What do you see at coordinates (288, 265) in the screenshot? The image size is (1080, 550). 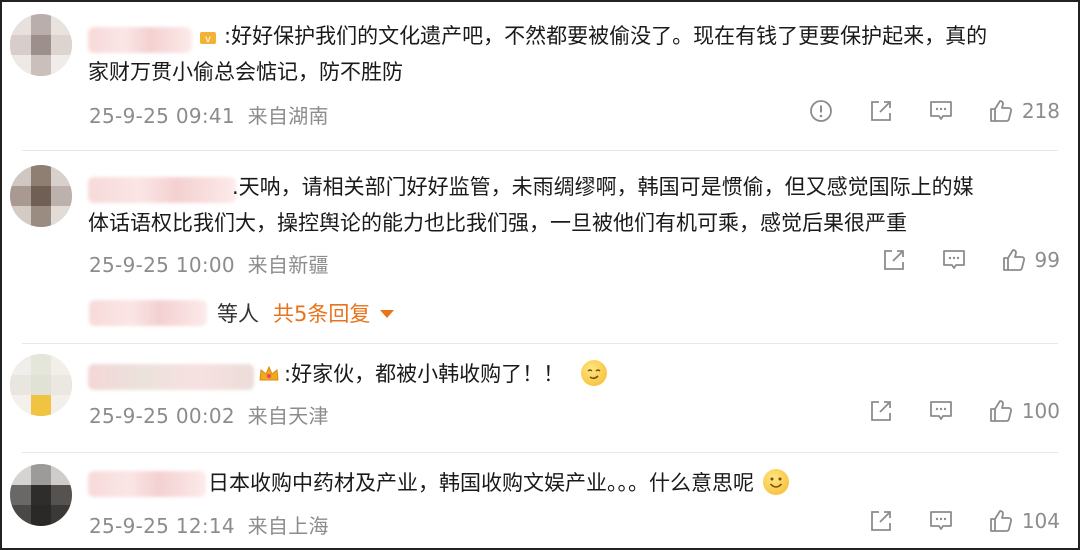 I see `comment-location: 来自新疆` at bounding box center [288, 265].